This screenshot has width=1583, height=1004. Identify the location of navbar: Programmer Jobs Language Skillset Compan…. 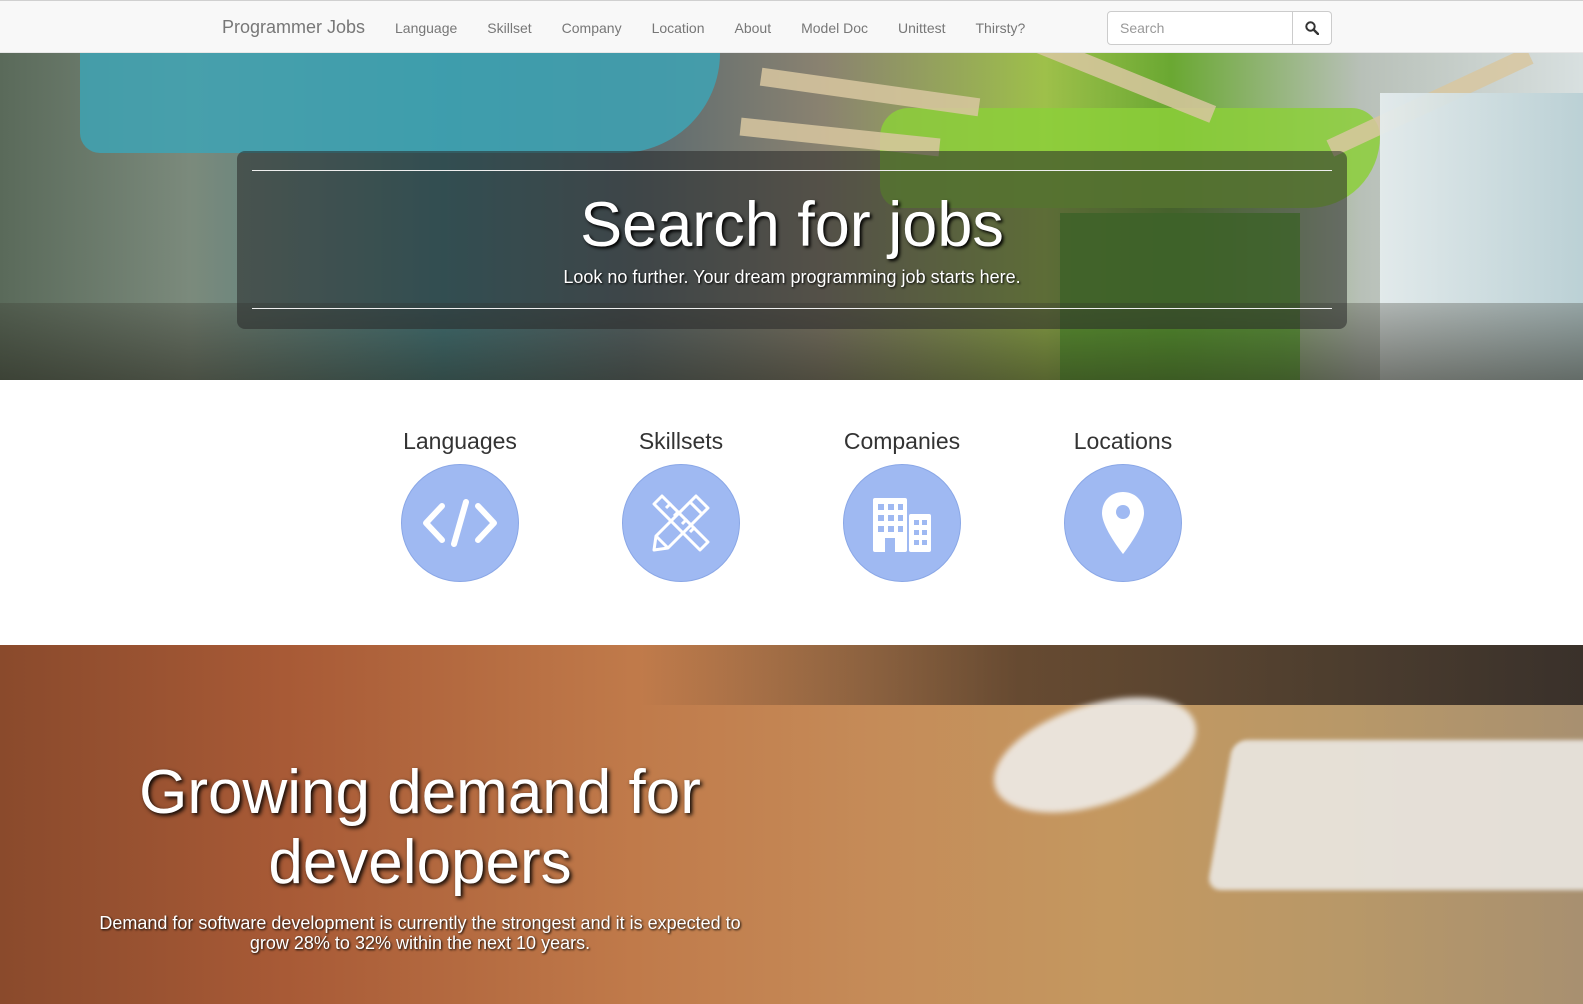
(791, 26).